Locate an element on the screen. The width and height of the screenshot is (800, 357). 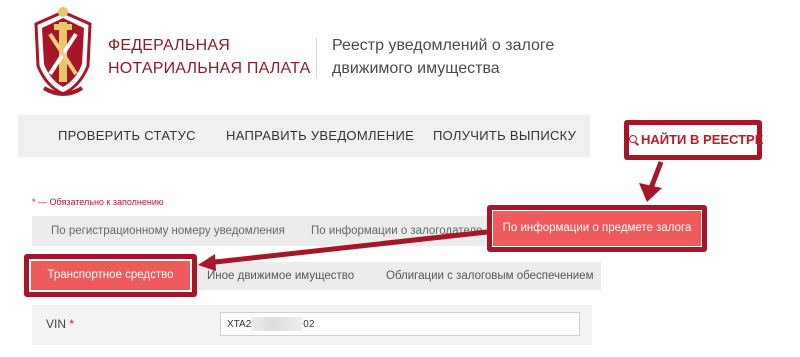
vin-label: VIN * is located at coordinates (60, 324).